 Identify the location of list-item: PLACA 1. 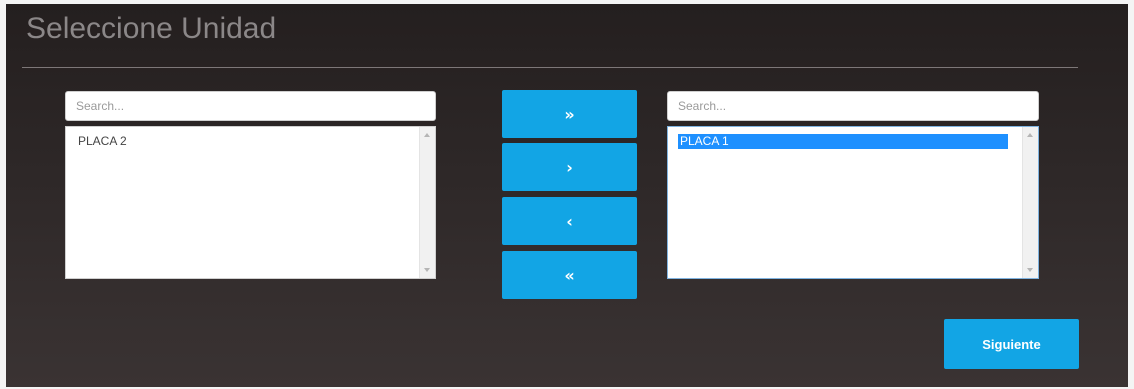
(843, 141).